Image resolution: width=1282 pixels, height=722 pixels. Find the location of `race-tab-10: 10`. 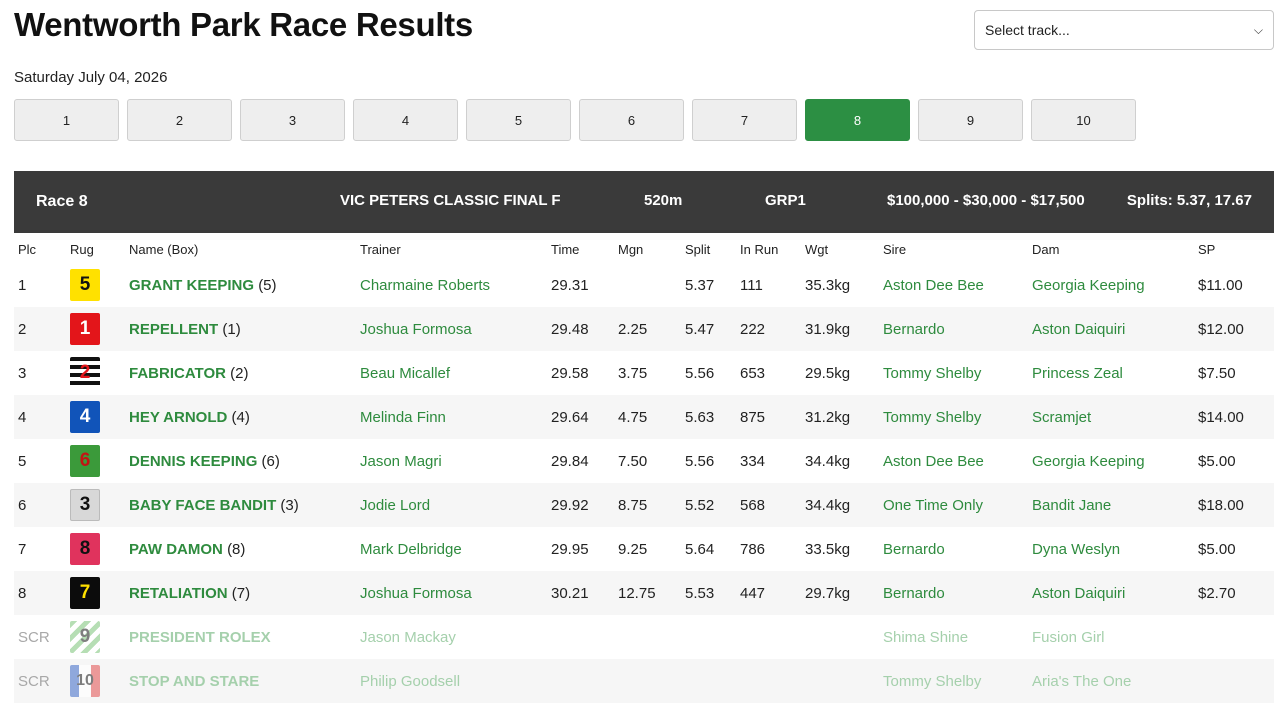

race-tab-10: 10 is located at coordinates (1083, 120).